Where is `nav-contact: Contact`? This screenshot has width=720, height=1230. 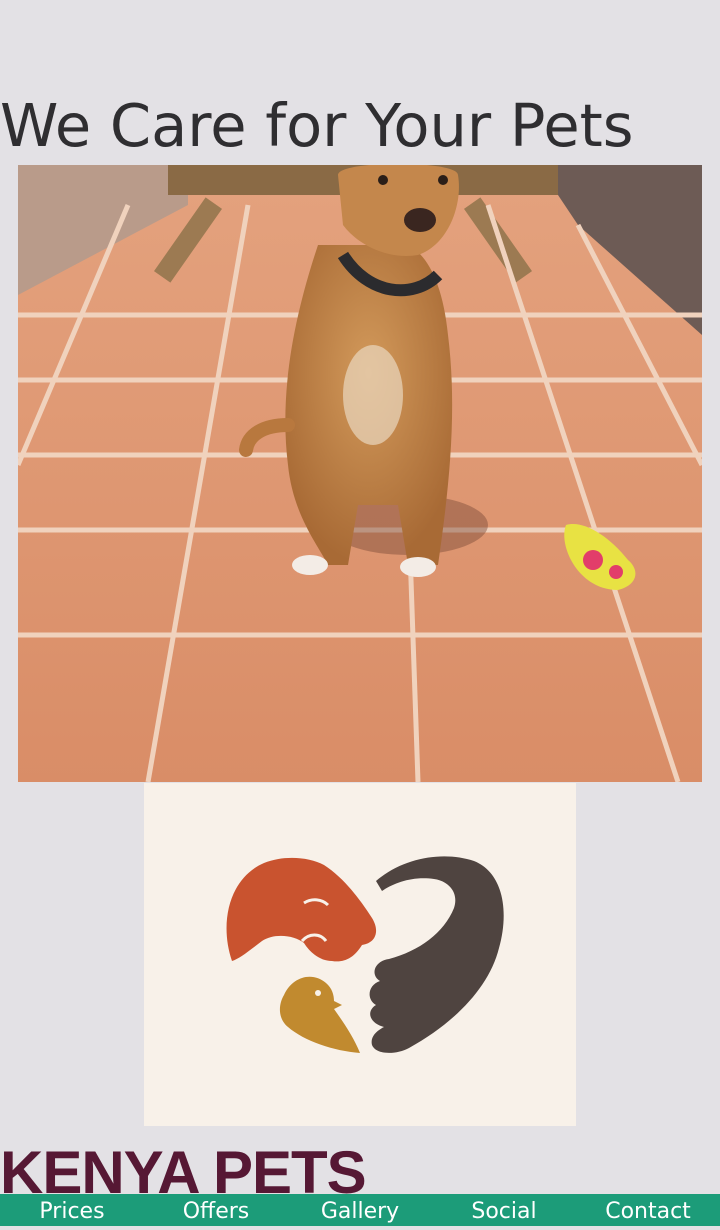
nav-contact: Contact is located at coordinates (648, 1210).